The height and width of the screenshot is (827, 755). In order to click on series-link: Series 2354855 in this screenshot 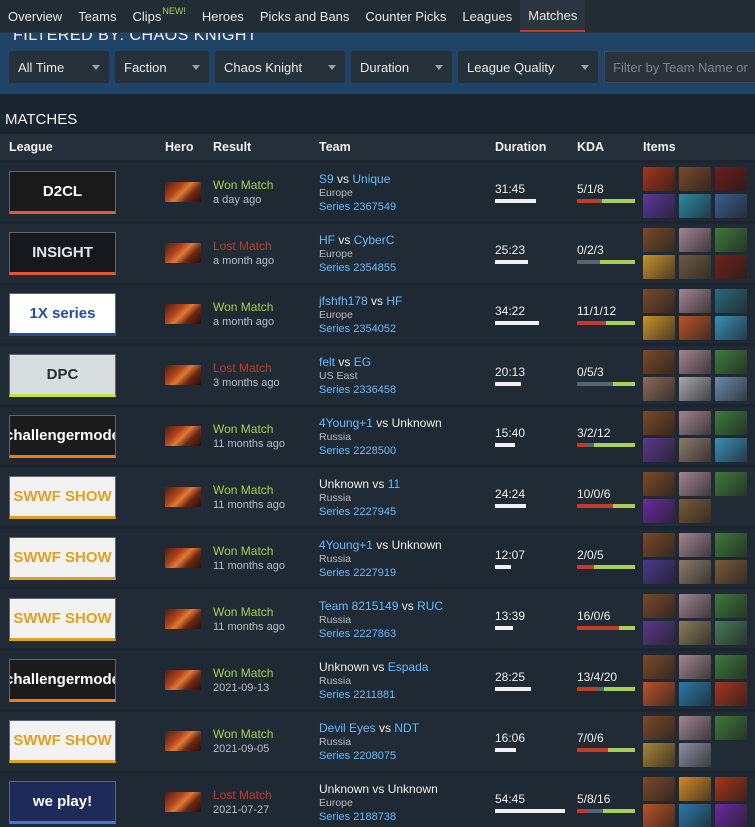, I will do `click(407, 268)`.